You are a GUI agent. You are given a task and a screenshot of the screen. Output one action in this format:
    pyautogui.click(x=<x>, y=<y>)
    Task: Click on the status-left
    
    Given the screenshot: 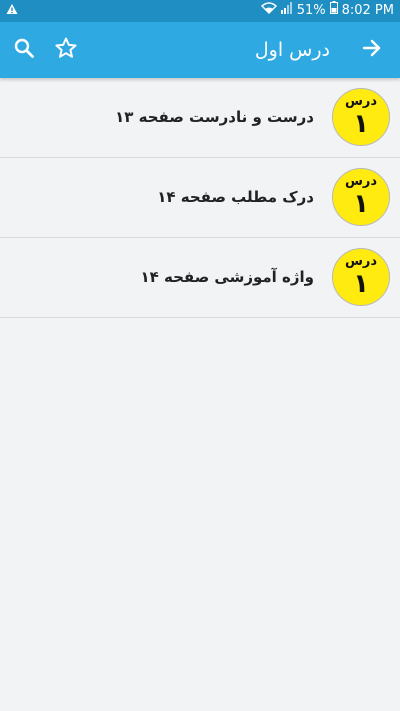 What is the action you would take?
    pyautogui.click(x=12, y=11)
    